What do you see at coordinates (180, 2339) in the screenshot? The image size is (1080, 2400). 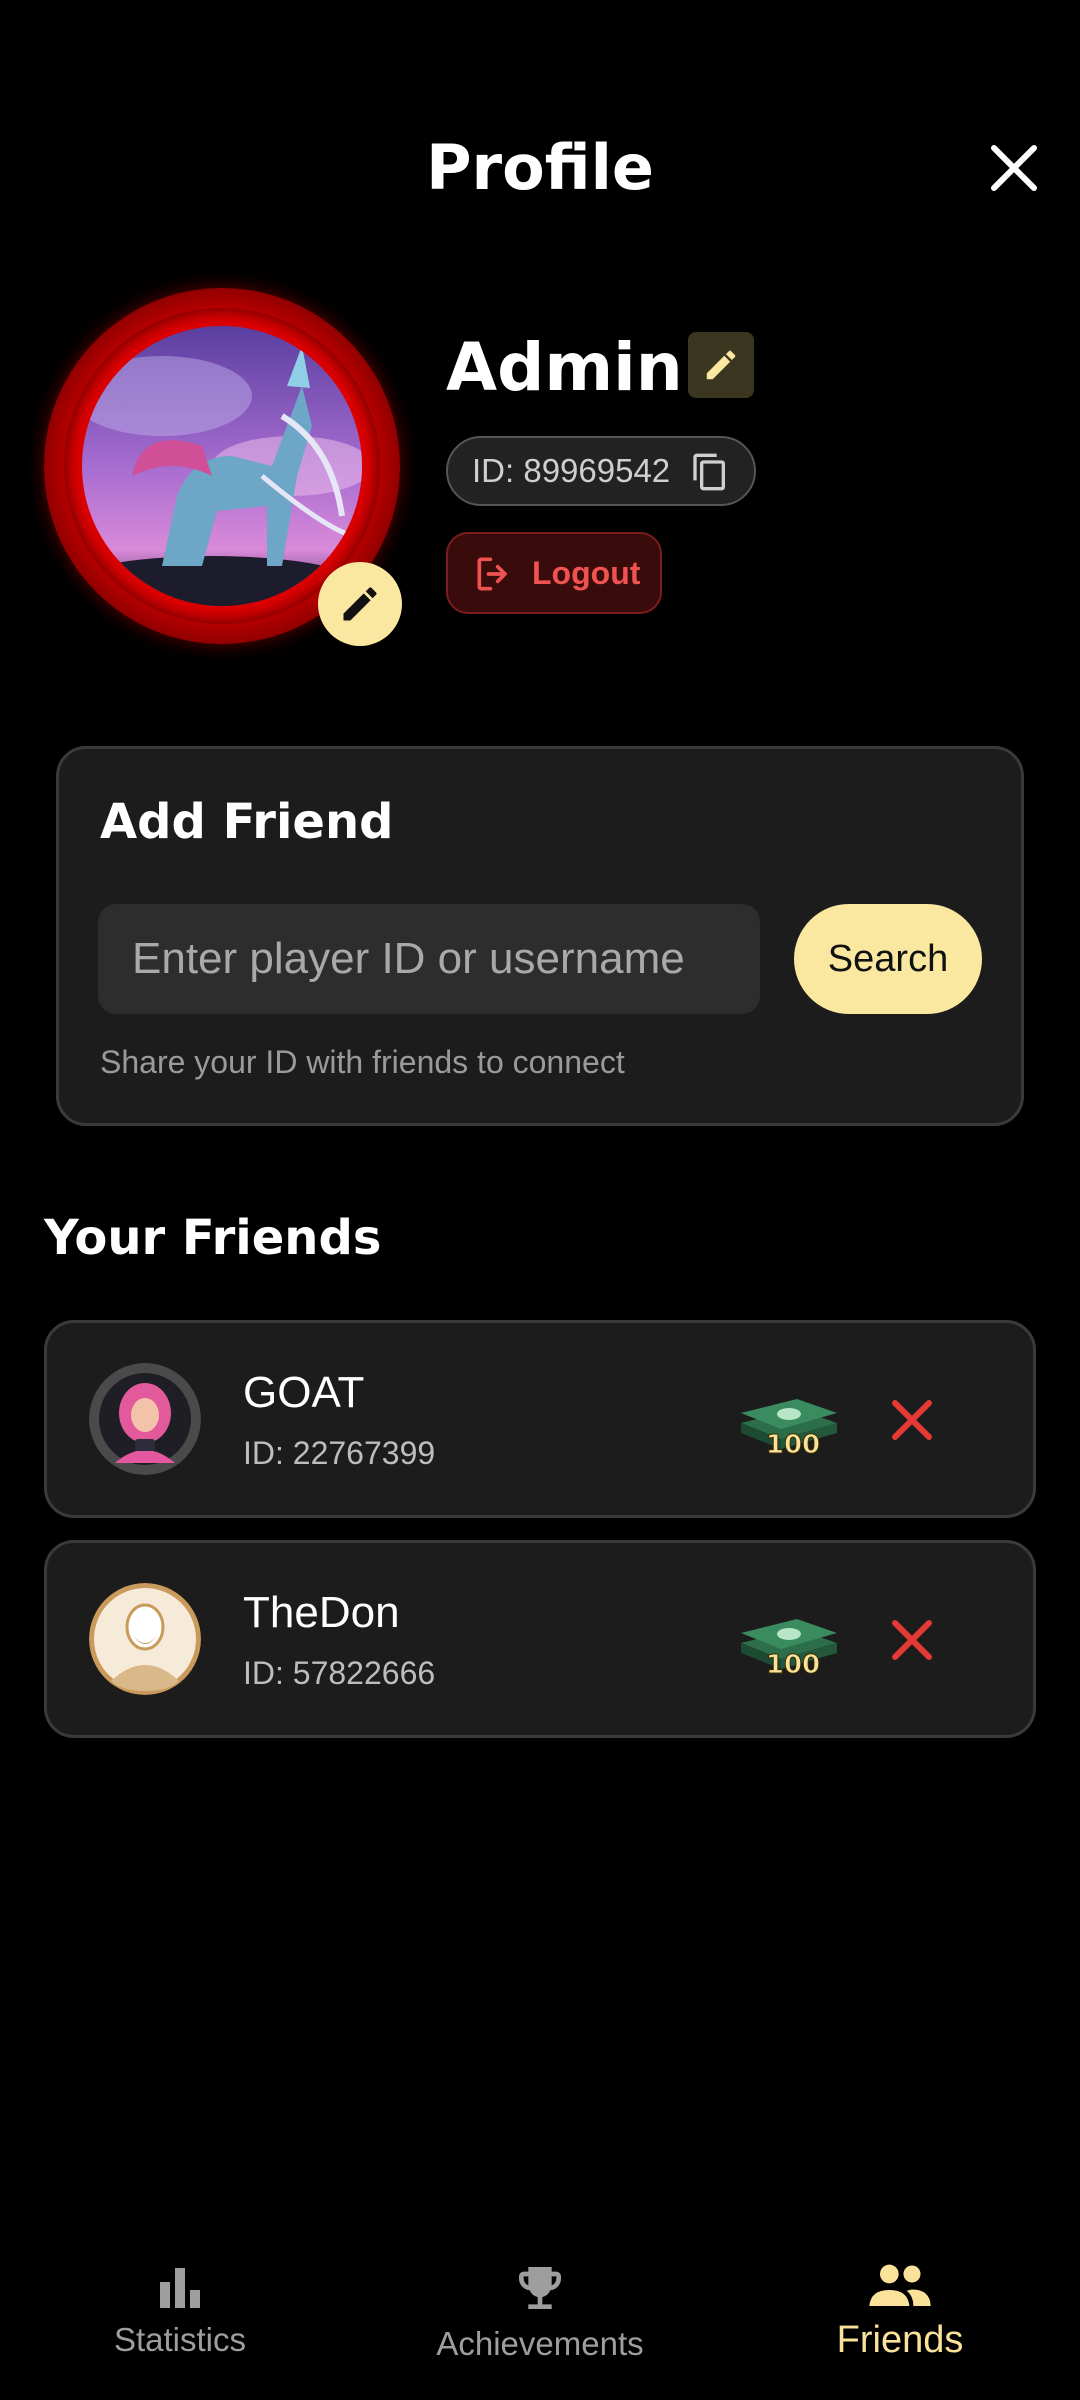 I see `nav-statistics-label: Statistics` at bounding box center [180, 2339].